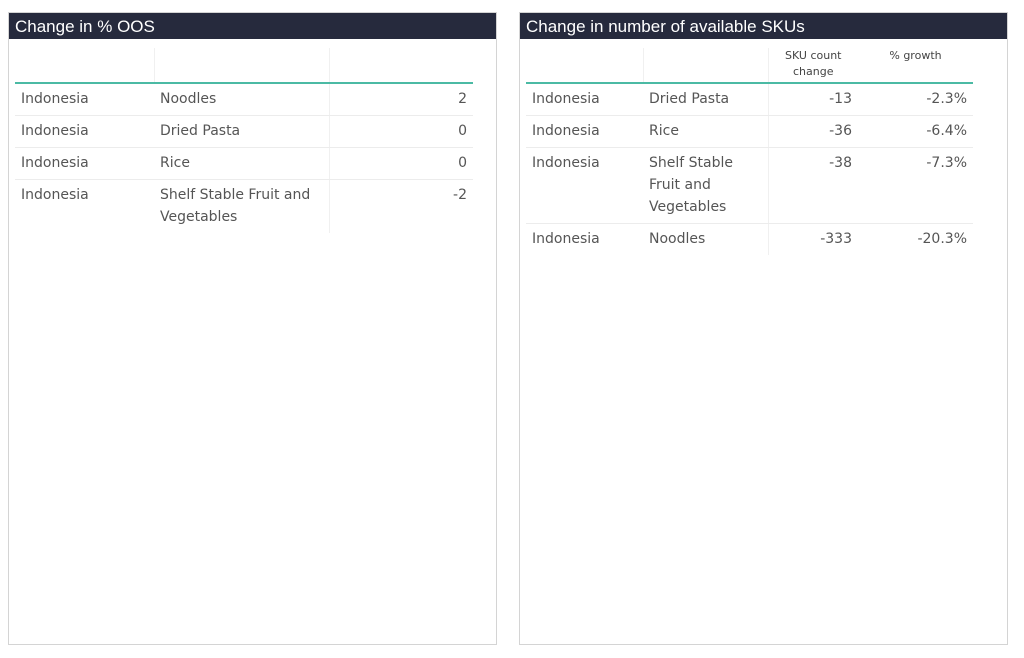  What do you see at coordinates (813, 131) in the screenshot?
I see `sku-change-cell: -36` at bounding box center [813, 131].